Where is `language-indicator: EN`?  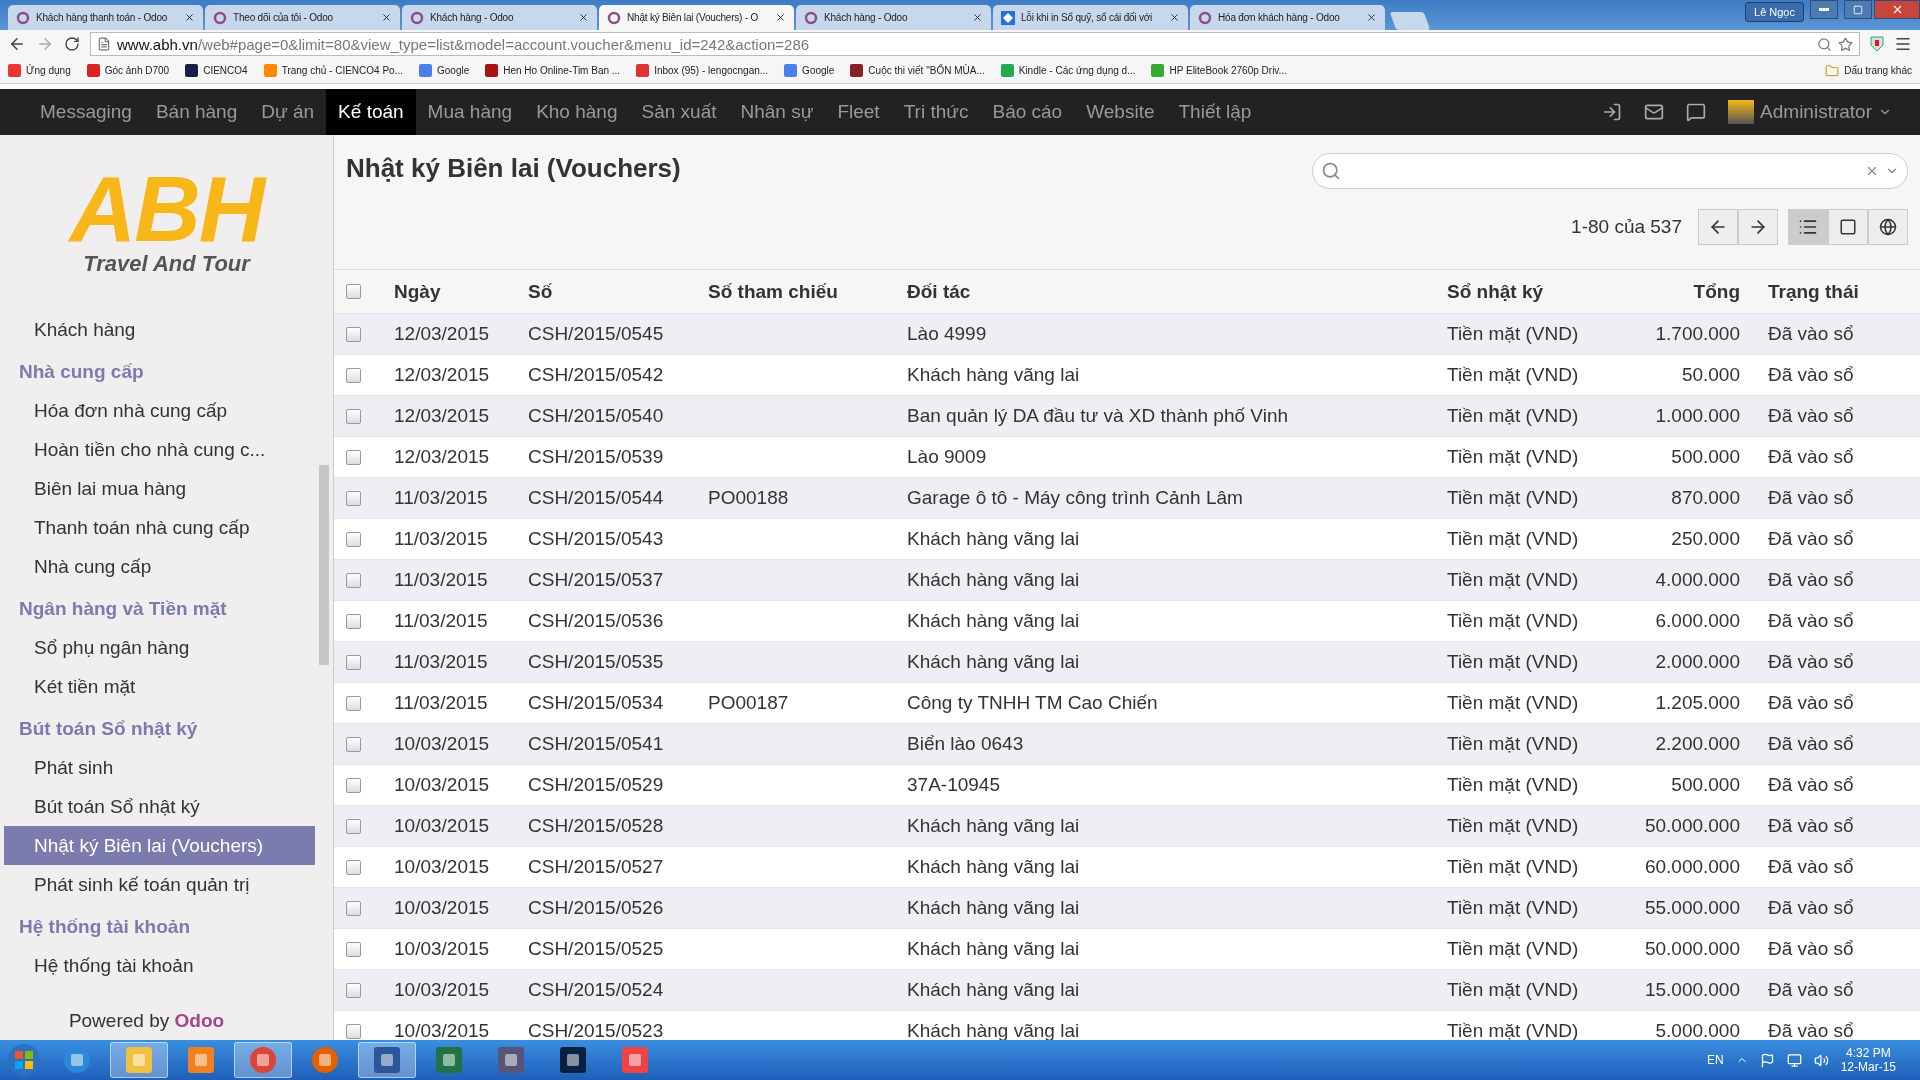
language-indicator: EN is located at coordinates (1715, 1060).